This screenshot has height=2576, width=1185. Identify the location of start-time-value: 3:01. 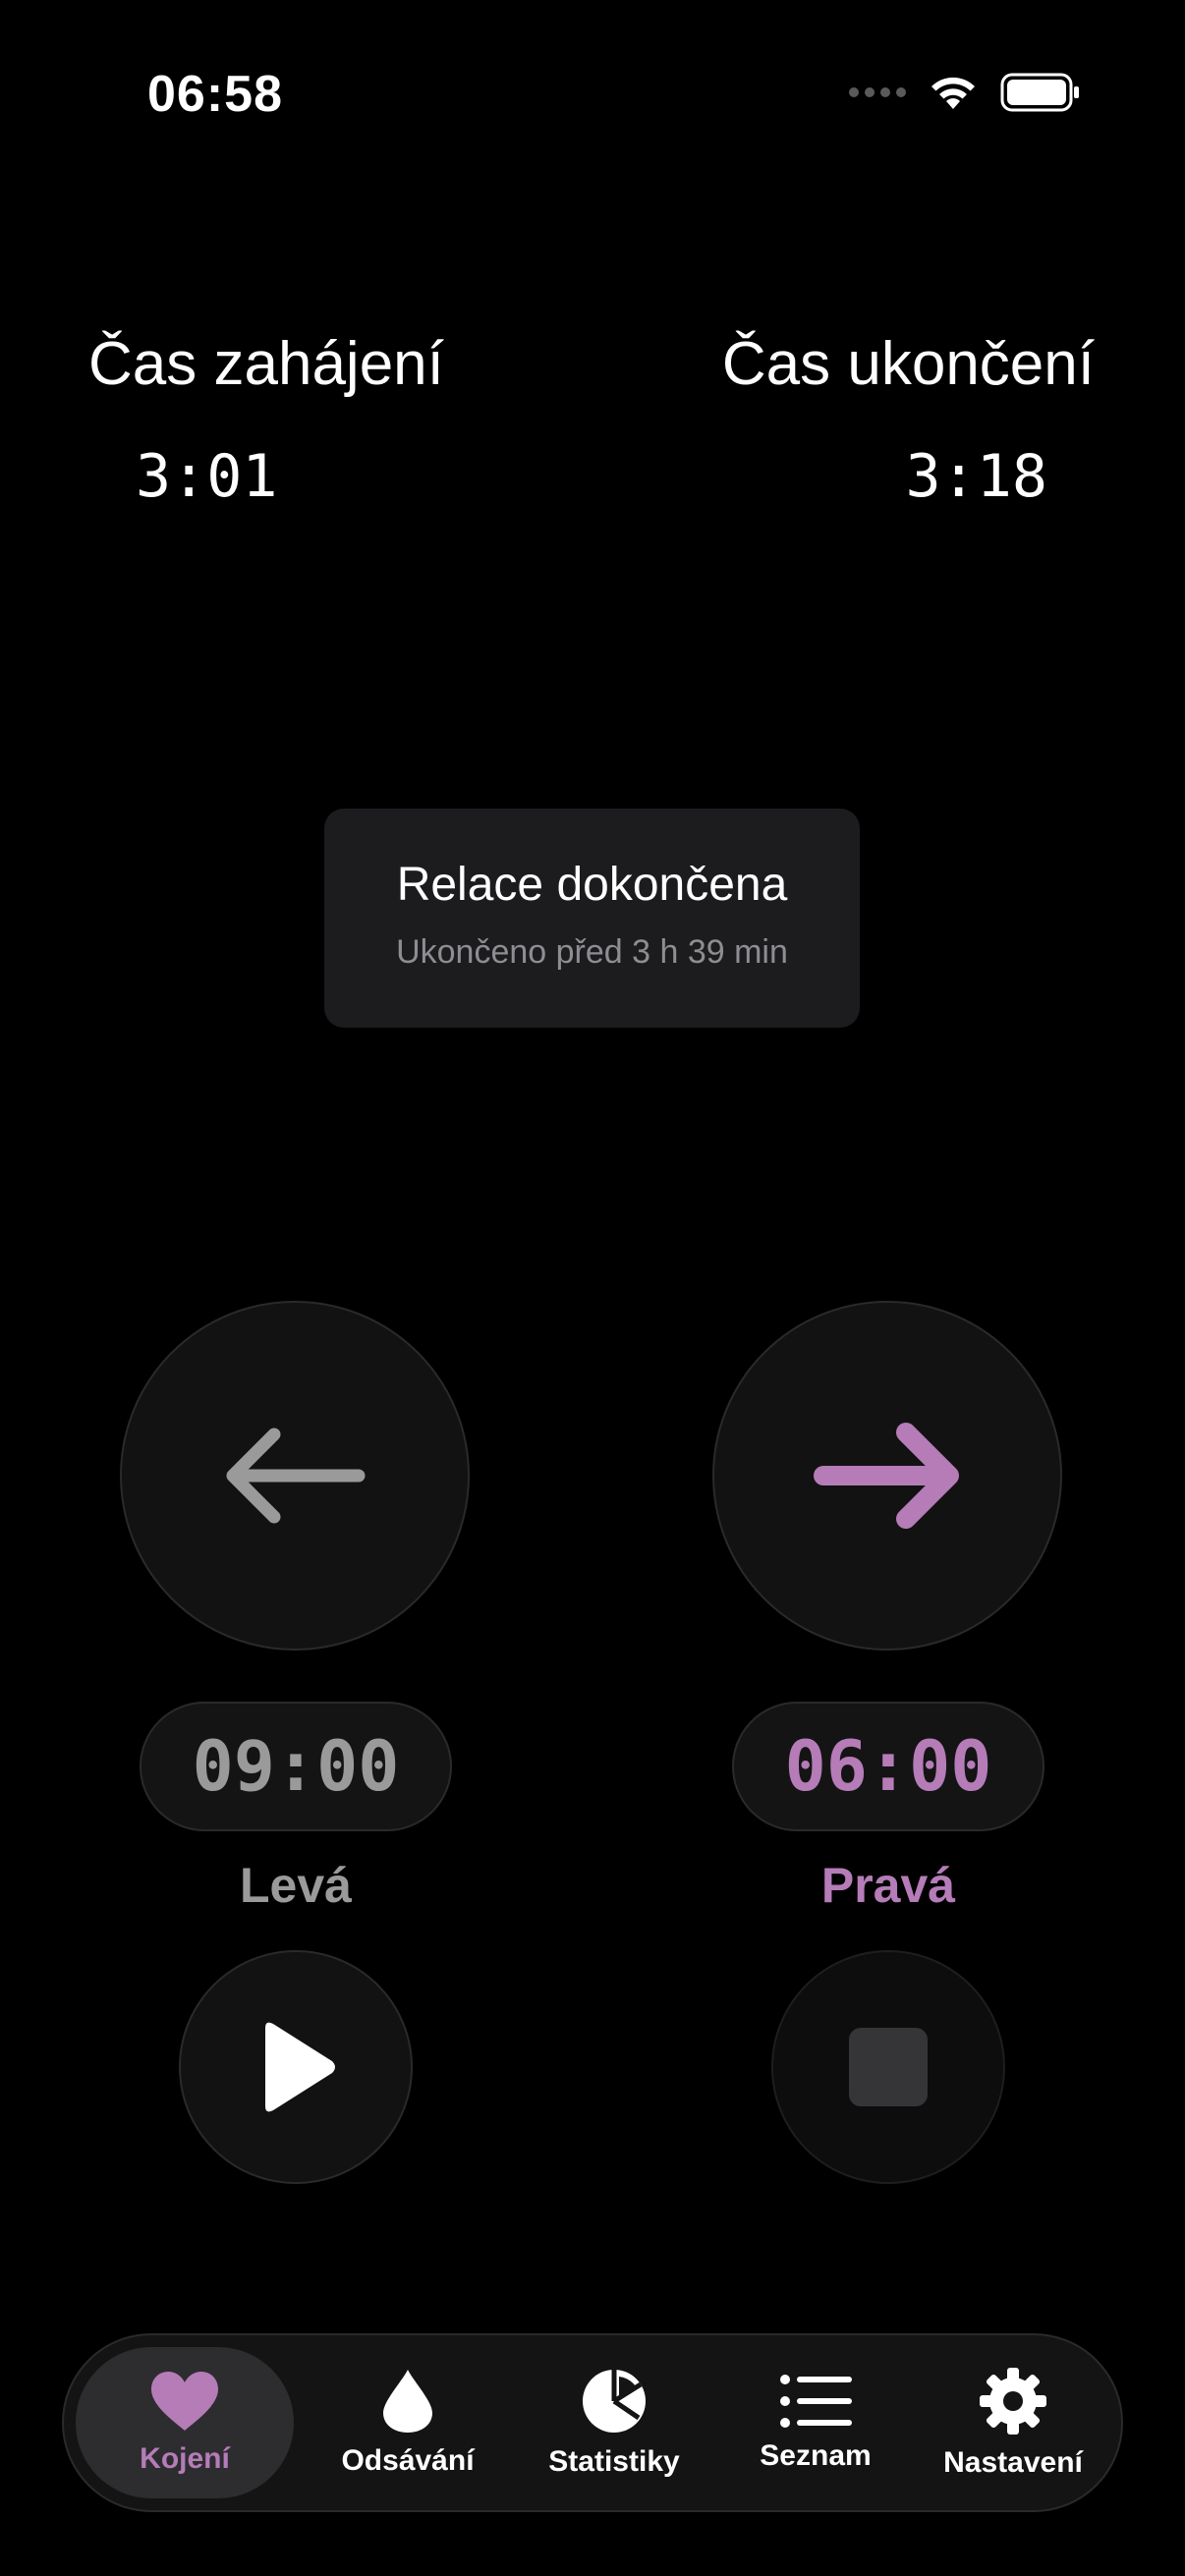
(207, 476).